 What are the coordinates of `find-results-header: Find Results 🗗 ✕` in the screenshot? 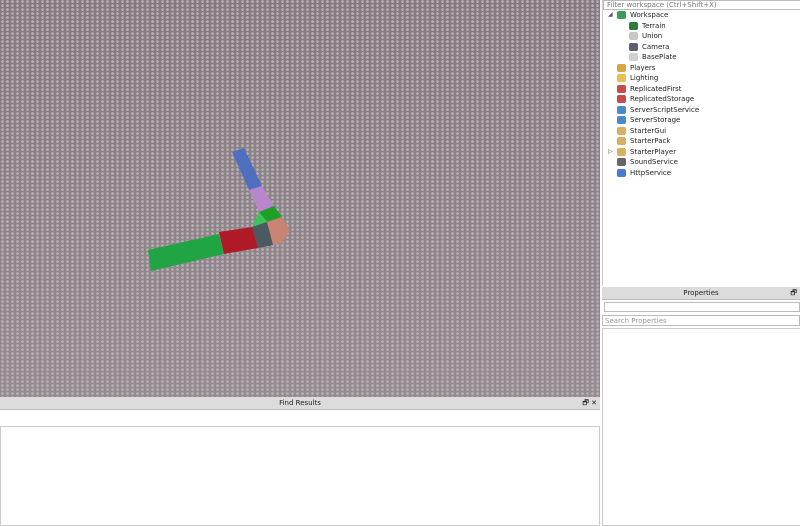 It's located at (300, 403).